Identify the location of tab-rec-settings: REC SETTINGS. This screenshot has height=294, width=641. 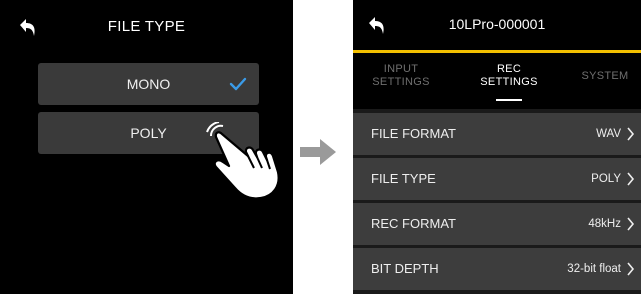
(509, 76).